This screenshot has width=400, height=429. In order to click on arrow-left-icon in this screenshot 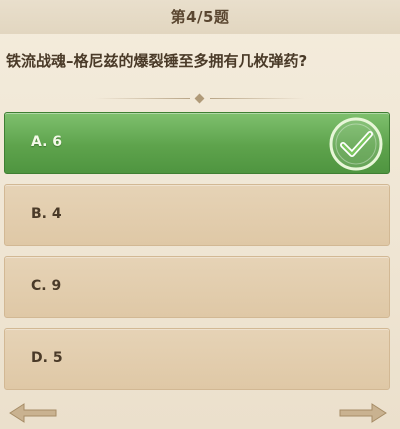, I will do `click(33, 413)`.